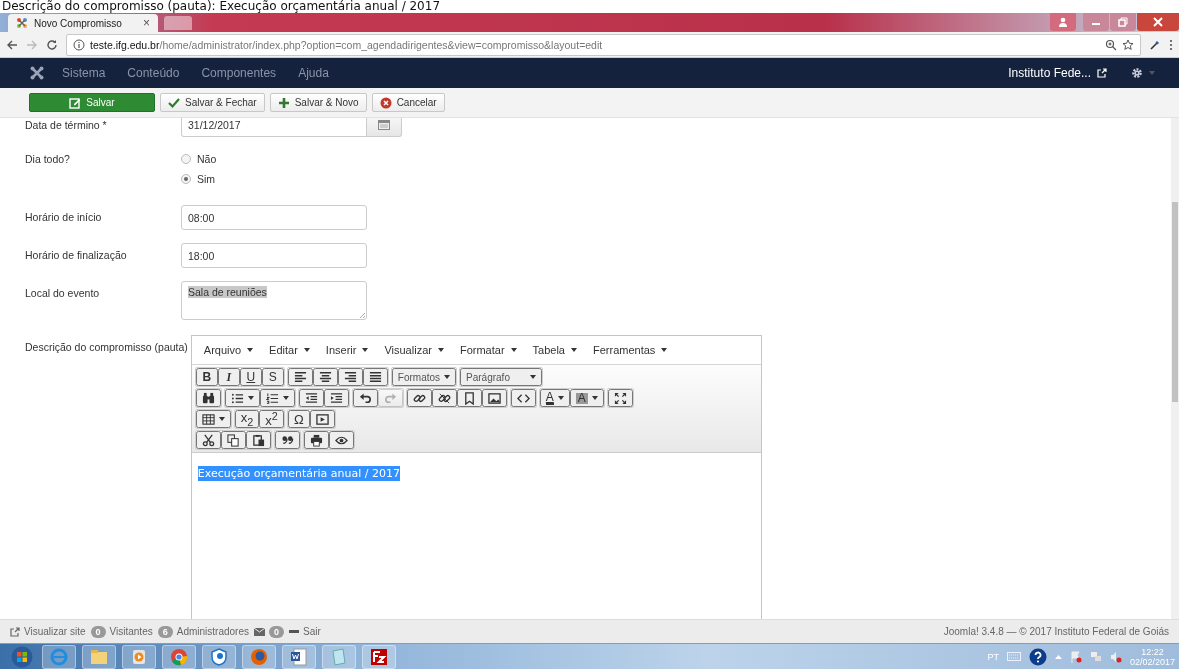 The image size is (1179, 669). Describe the element at coordinates (259, 631) in the screenshot. I see `envelope-icon` at that location.